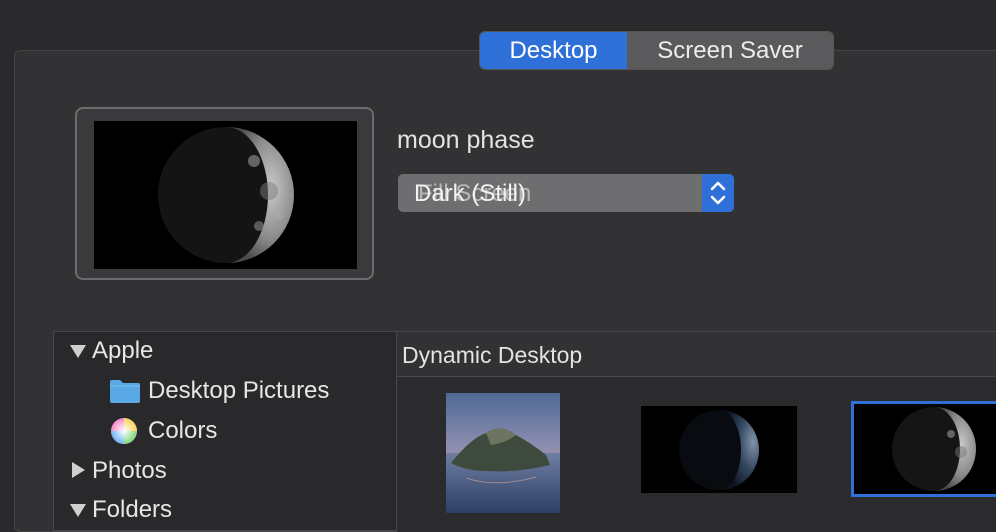 The image size is (996, 532). I want to click on disclosure-triangle-expanded-icon, so click(78, 351).